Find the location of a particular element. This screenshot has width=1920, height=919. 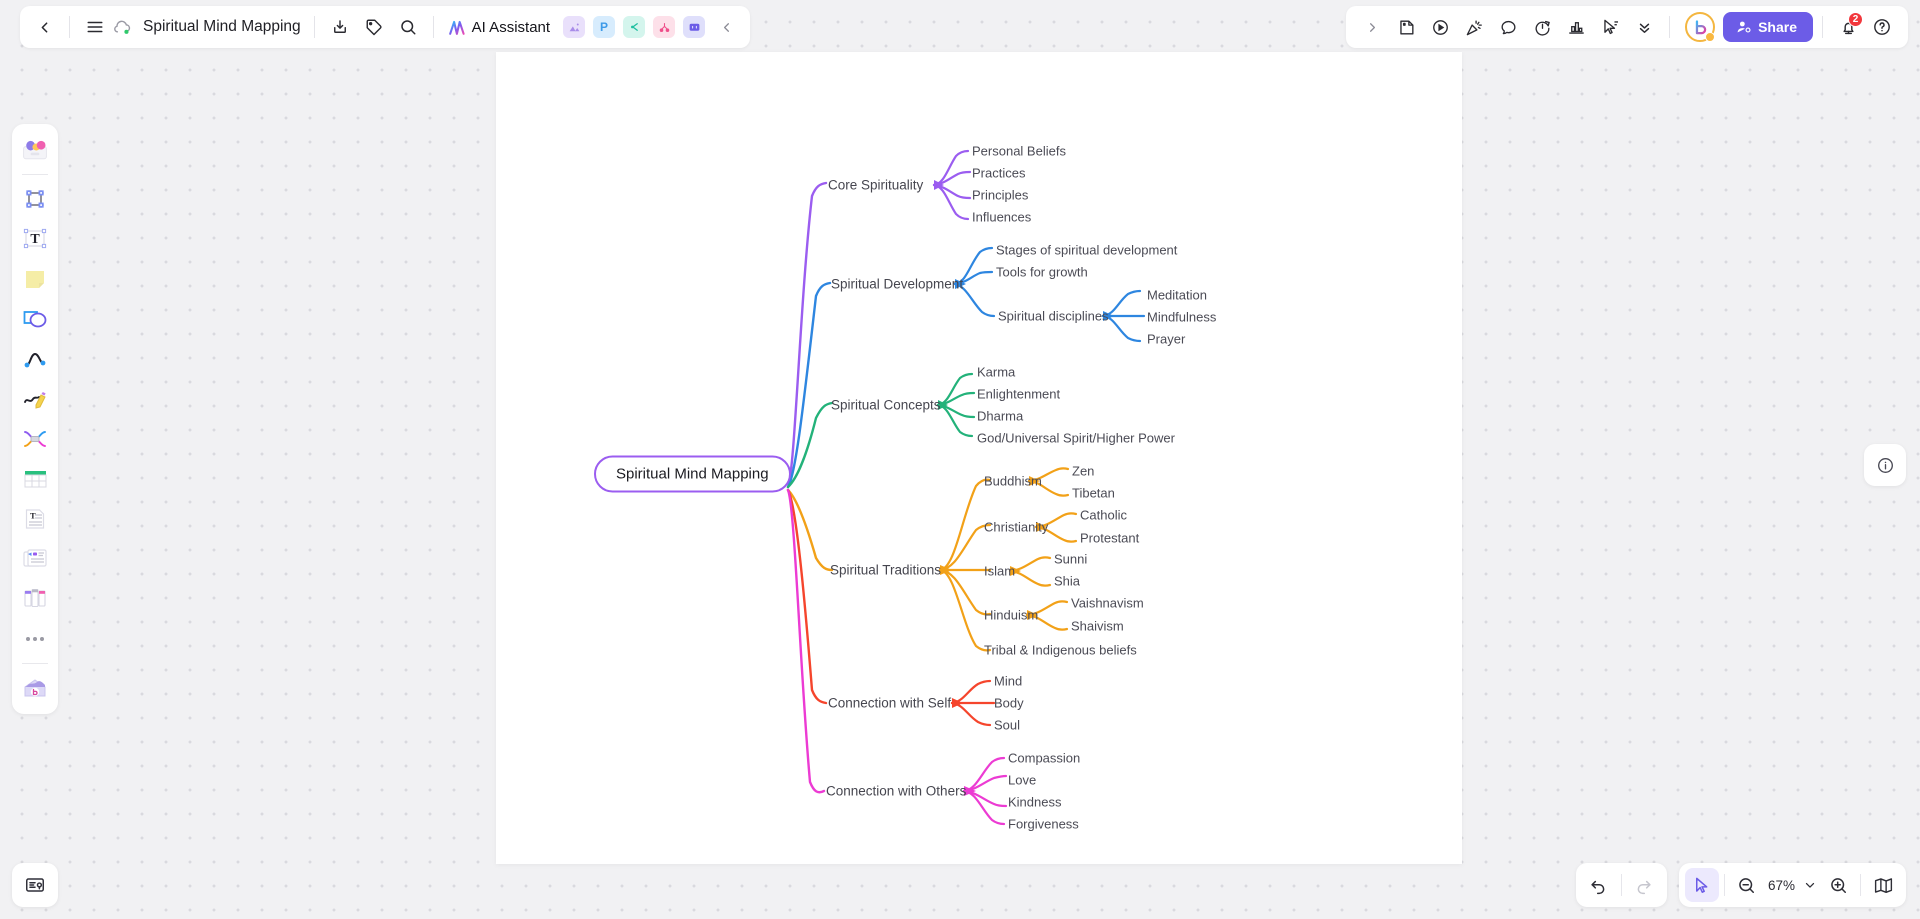

mindmap-node-practices: Practices is located at coordinates (998, 173).